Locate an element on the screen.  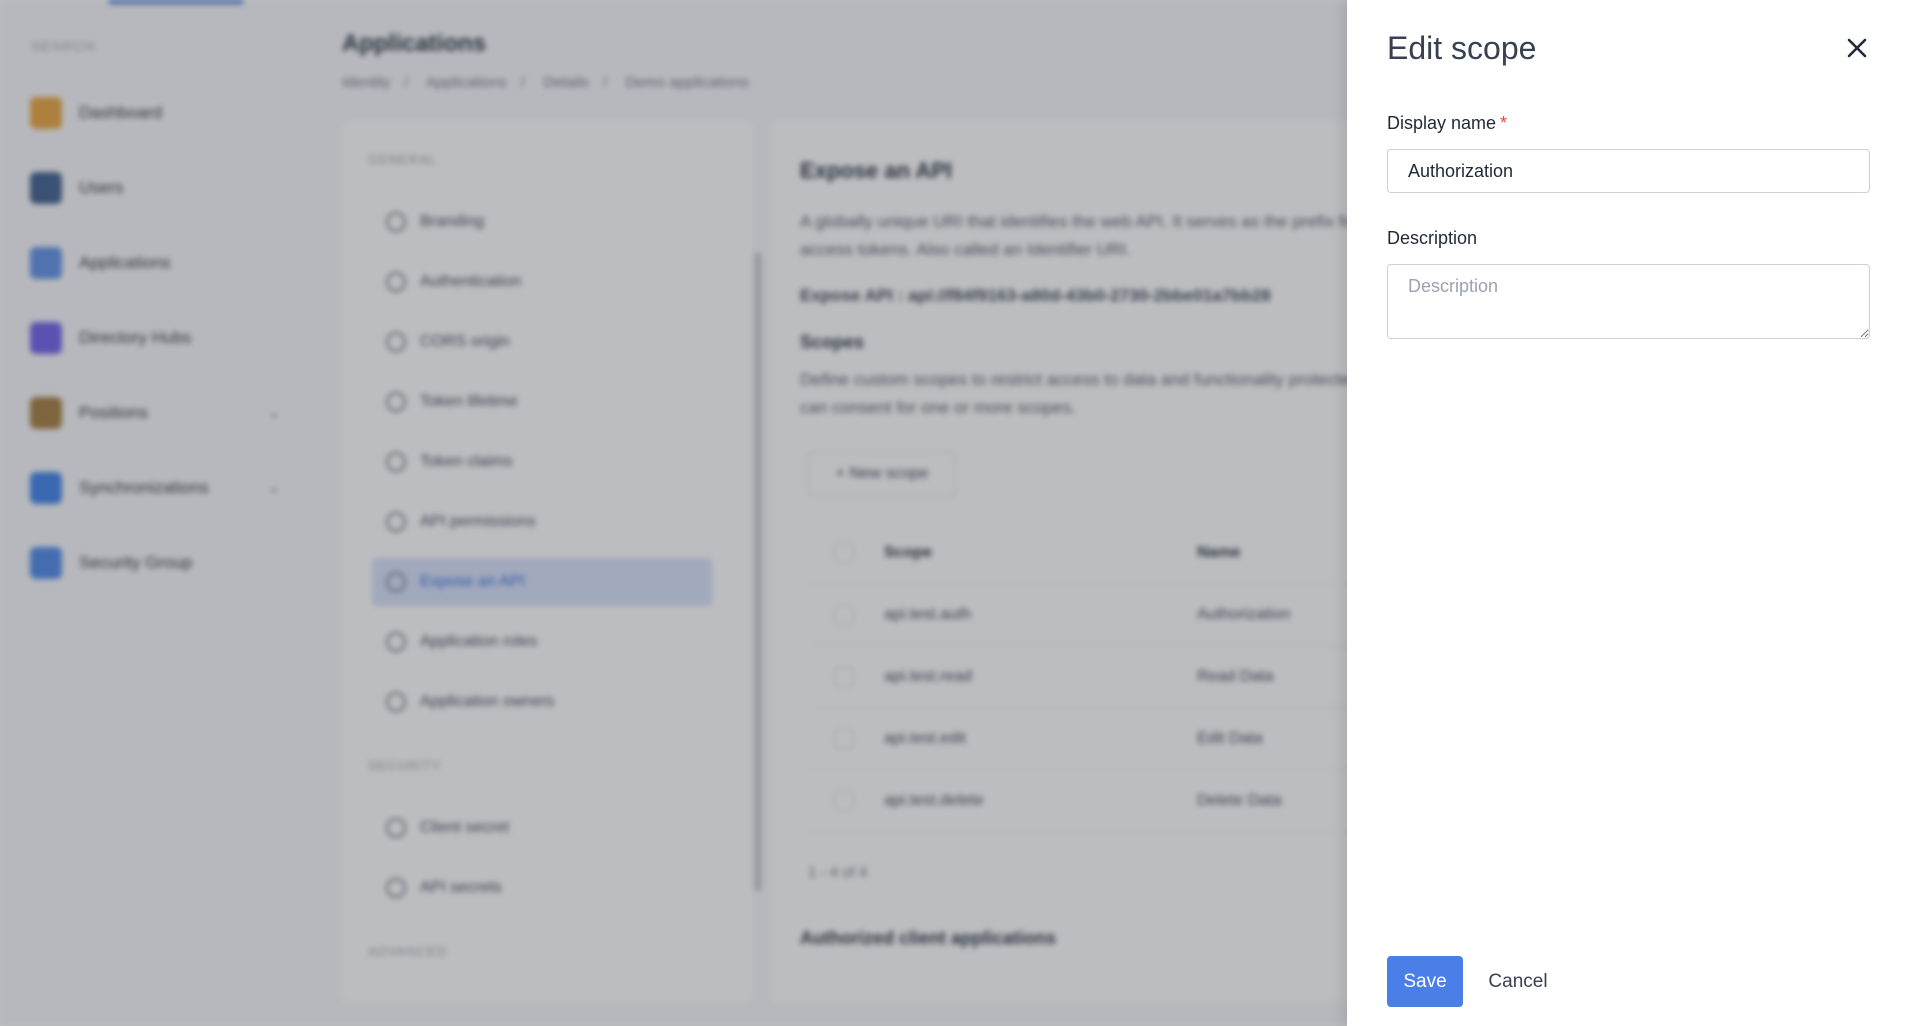
cancel-button: Cancel is located at coordinates (1518, 981).